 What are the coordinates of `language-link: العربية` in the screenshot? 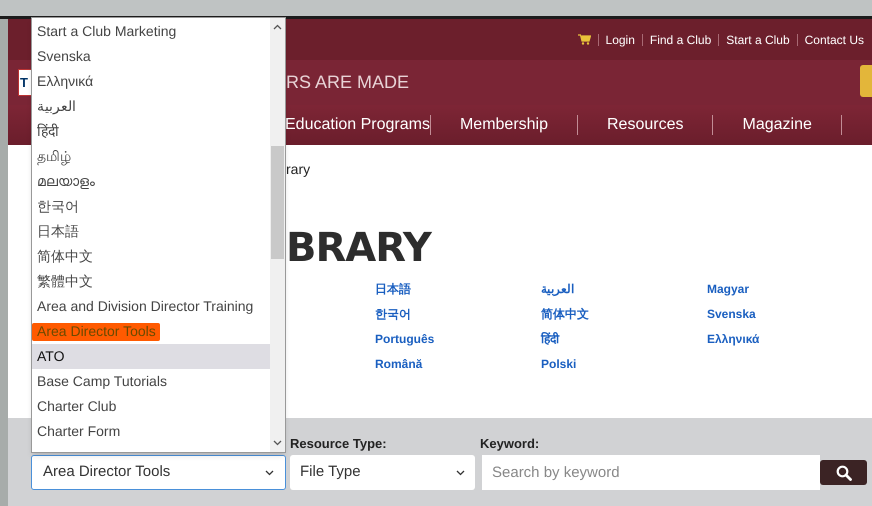 It's located at (624, 292).